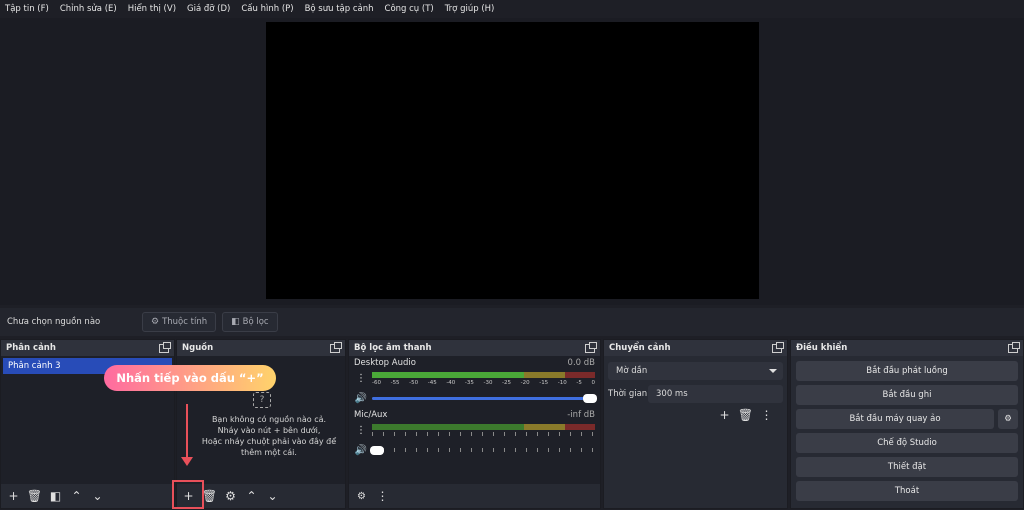 The width and height of the screenshot is (1024, 510). I want to click on mixer-dock-header: Bộ lọc âm thanh, so click(474, 348).